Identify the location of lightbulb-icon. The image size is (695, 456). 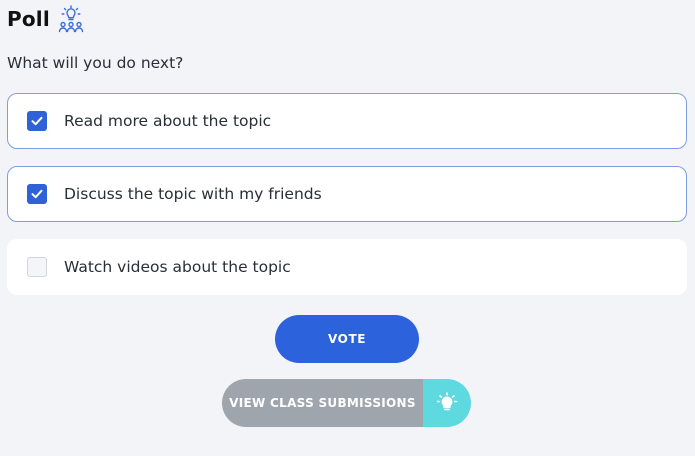
(447, 403).